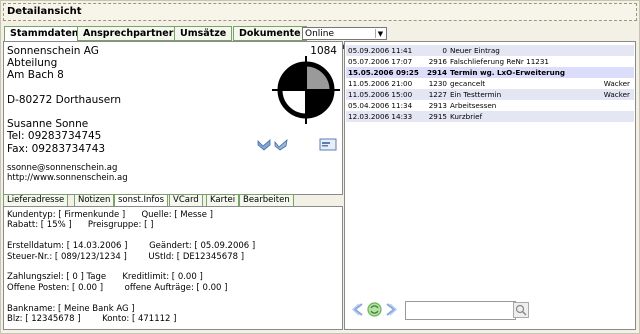 This screenshot has height=334, width=640. I want to click on history-date: 15.05.2006 09:25, so click(383, 72).